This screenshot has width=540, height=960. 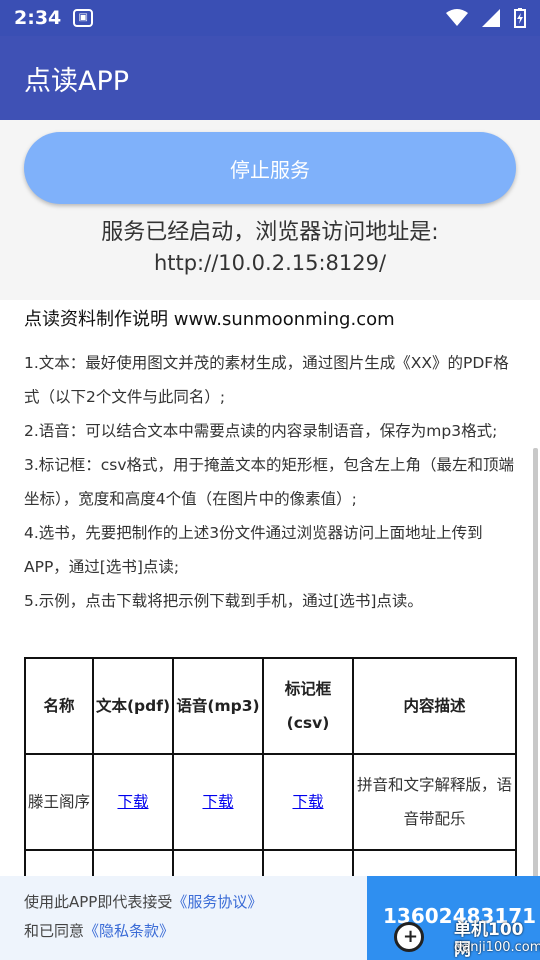 What do you see at coordinates (77, 81) in the screenshot?
I see `app-title: 点读APP` at bounding box center [77, 81].